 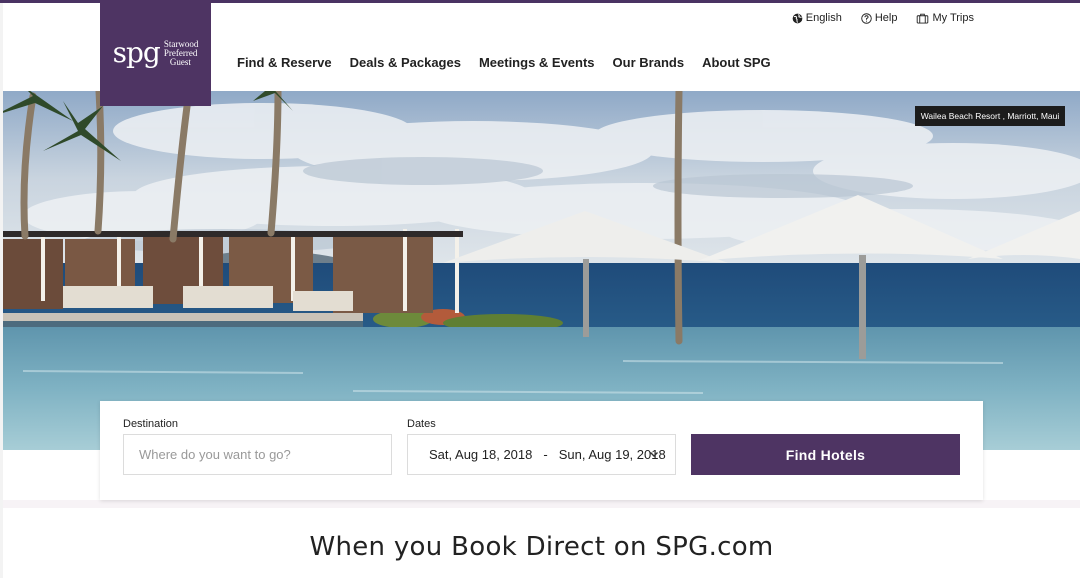 I want to click on language-link: English, so click(x=817, y=18).